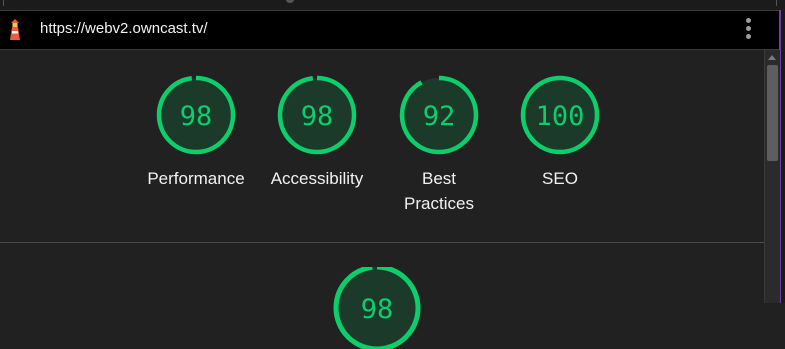 This screenshot has height=349, width=785. What do you see at coordinates (15, 29) in the screenshot?
I see `lighthouse-icon` at bounding box center [15, 29].